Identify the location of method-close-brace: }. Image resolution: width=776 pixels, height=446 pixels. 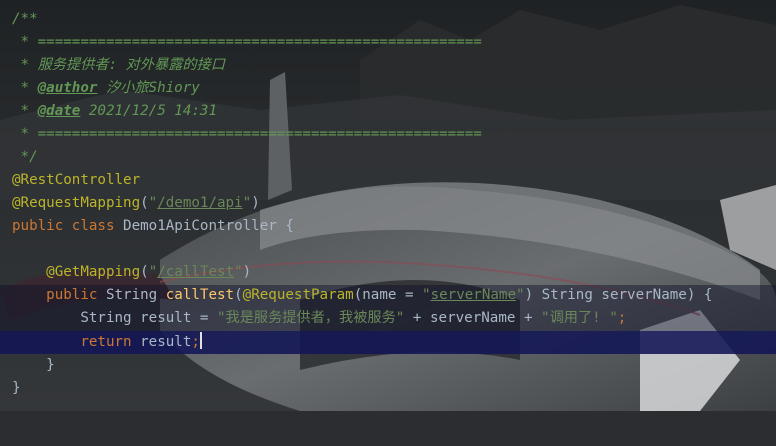
(33, 365).